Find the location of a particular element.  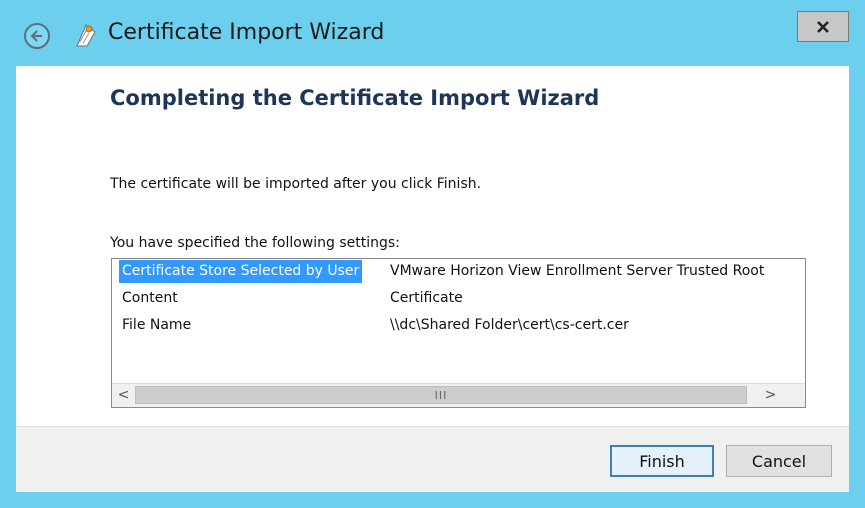

scrollbar-thumb: III is located at coordinates (441, 395).